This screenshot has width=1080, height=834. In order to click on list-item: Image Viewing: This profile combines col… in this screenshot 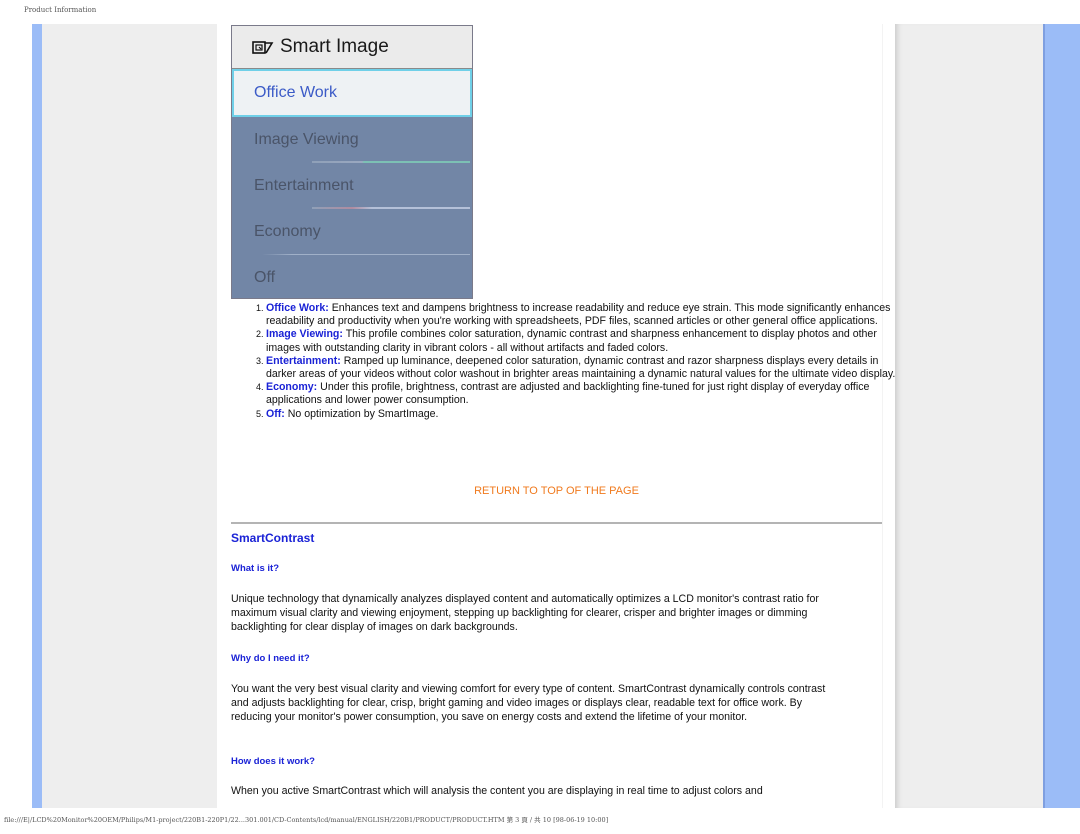, I will do `click(586, 341)`.